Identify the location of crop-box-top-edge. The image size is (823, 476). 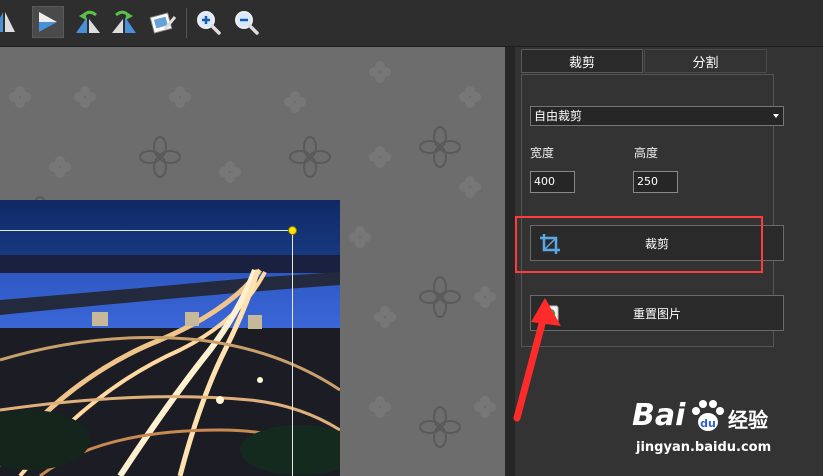
(146, 230).